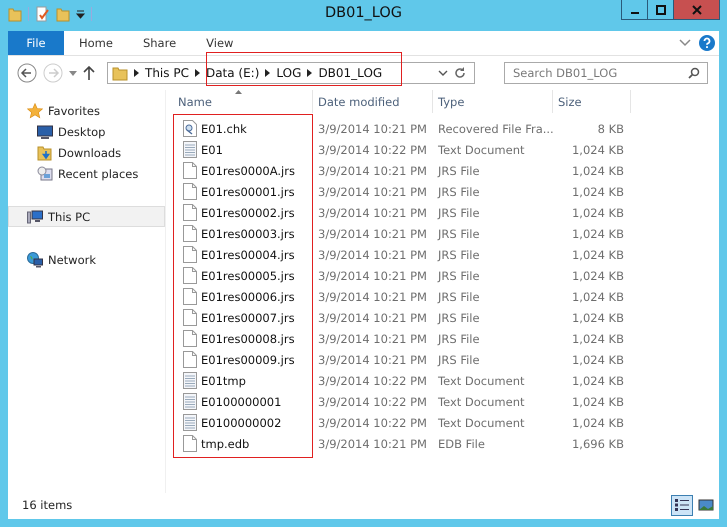 Image resolution: width=727 pixels, height=527 pixels. I want to click on picture-view-icon, so click(706, 505).